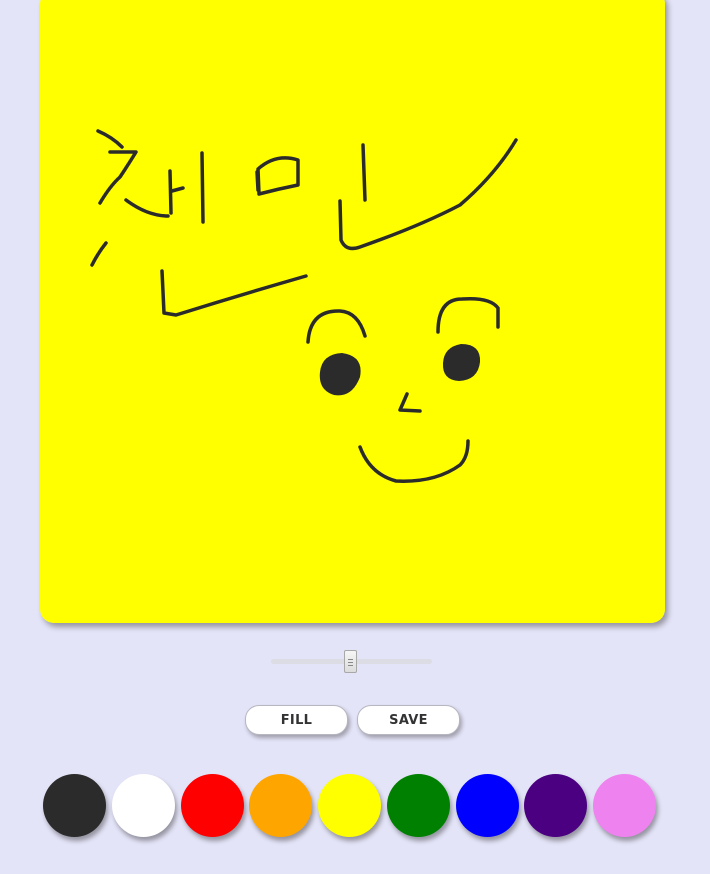 This screenshot has height=874, width=710. What do you see at coordinates (296, 720) in the screenshot?
I see `fill-button: FILL` at bounding box center [296, 720].